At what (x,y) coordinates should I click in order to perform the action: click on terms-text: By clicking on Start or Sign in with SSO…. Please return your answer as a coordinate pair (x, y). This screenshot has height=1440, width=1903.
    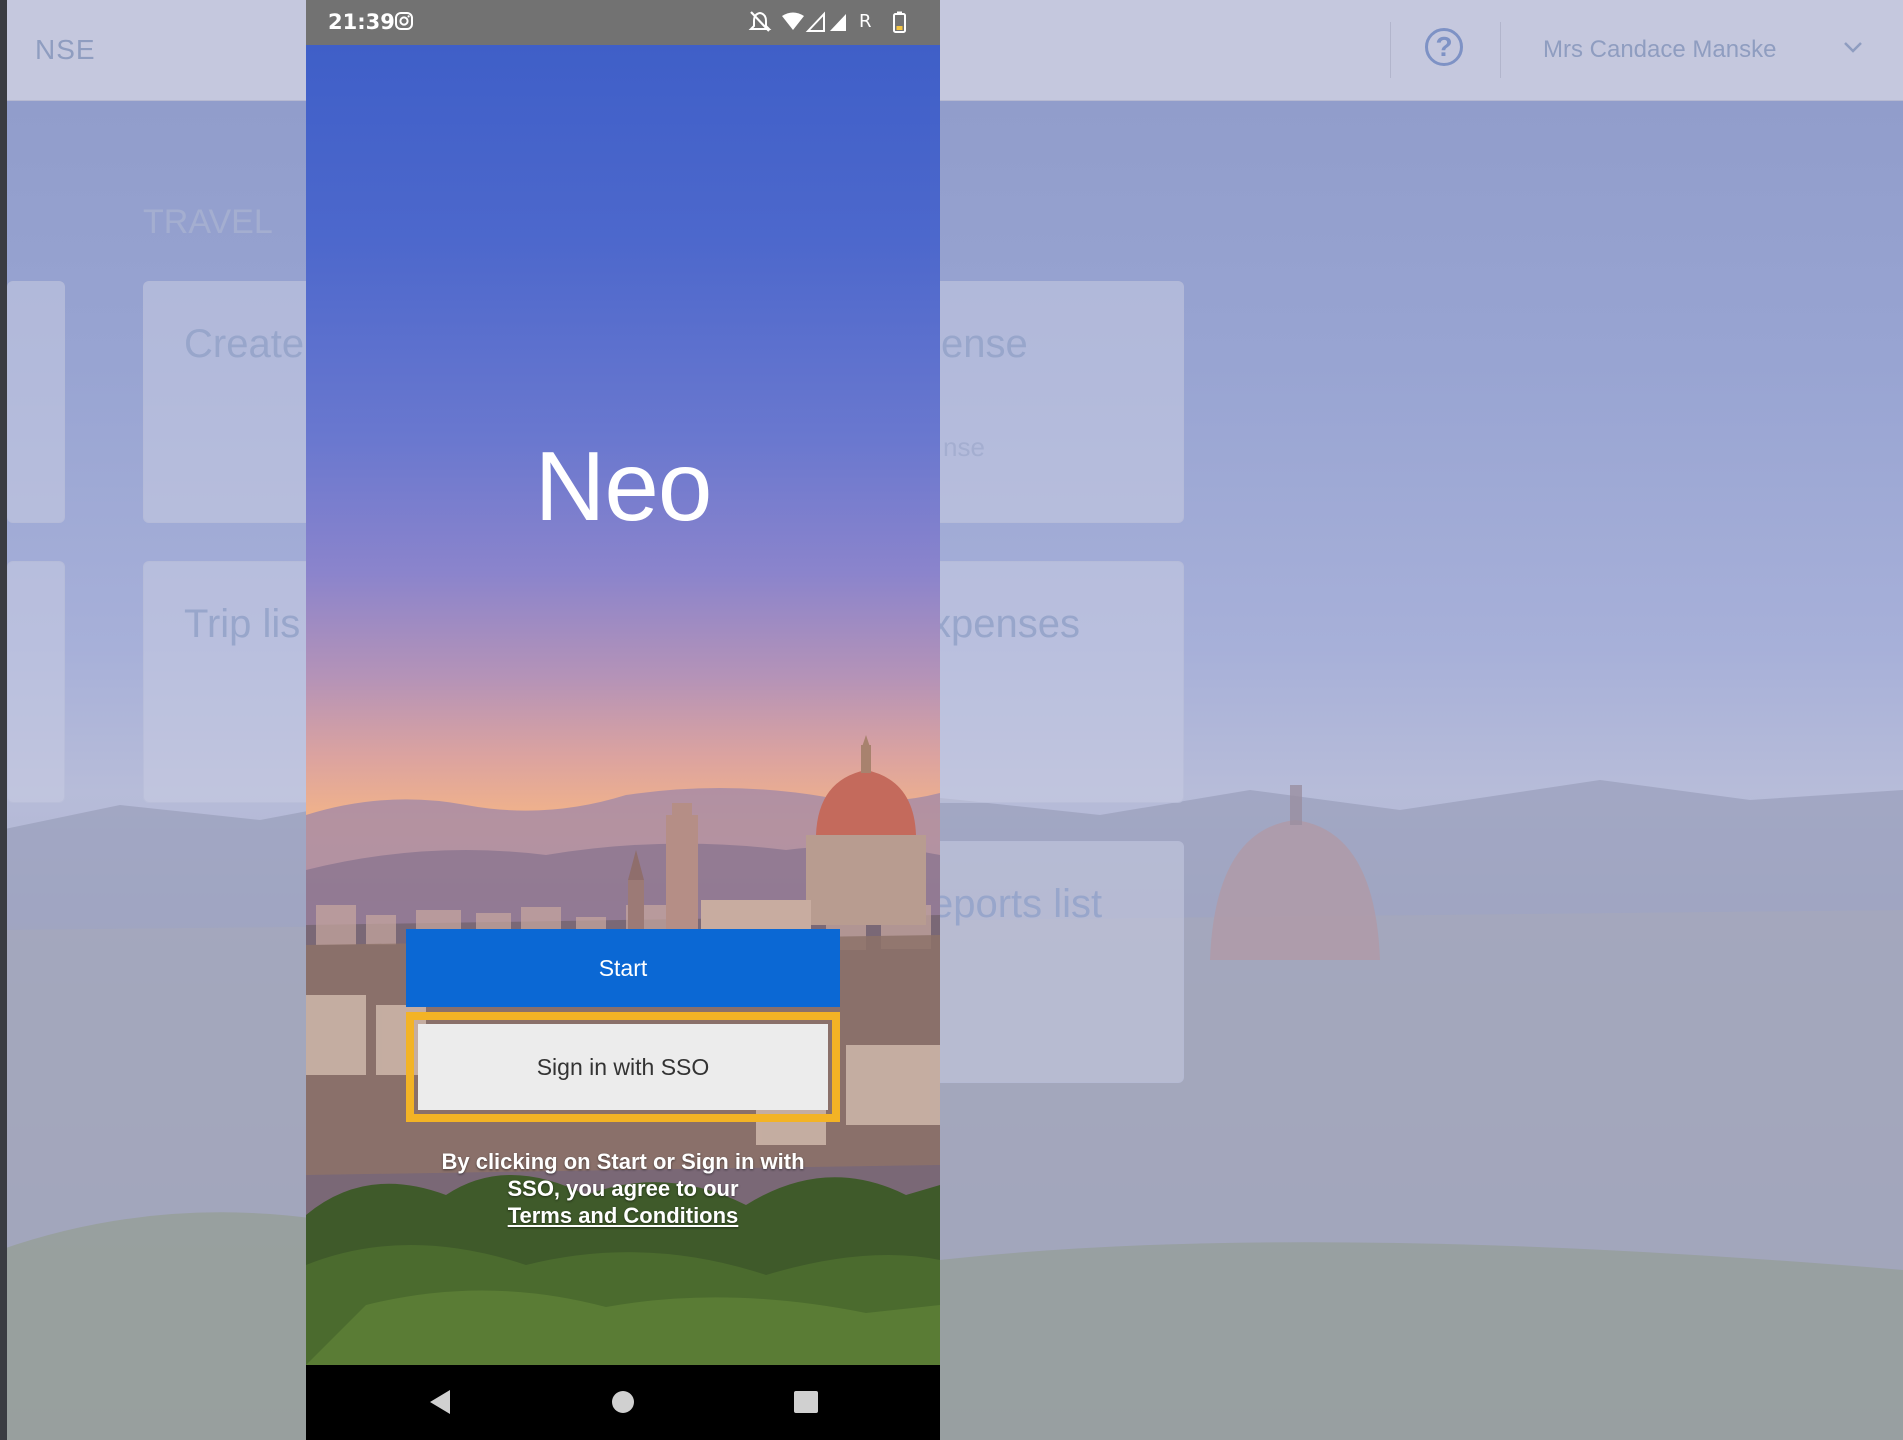
    Looking at the image, I should click on (623, 1175).